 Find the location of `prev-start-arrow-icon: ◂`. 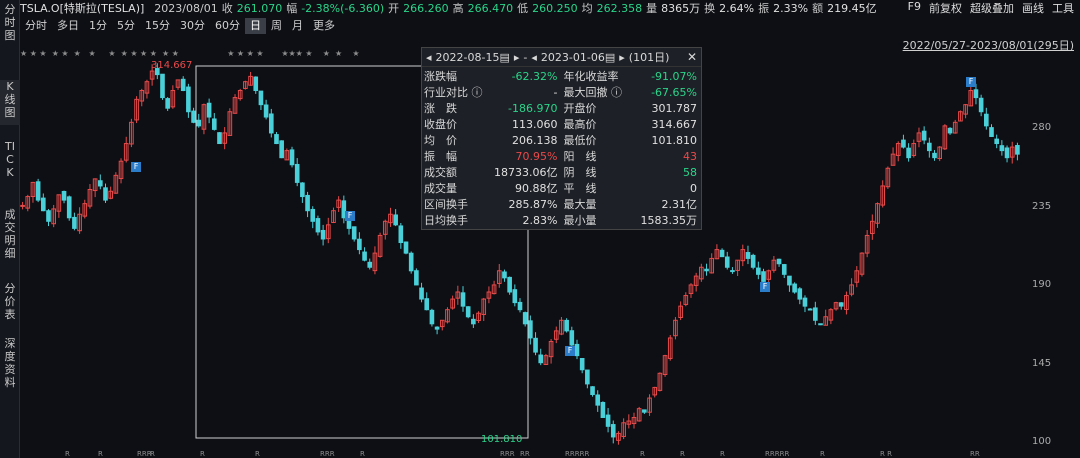

prev-start-arrow-icon: ◂ is located at coordinates (429, 57).